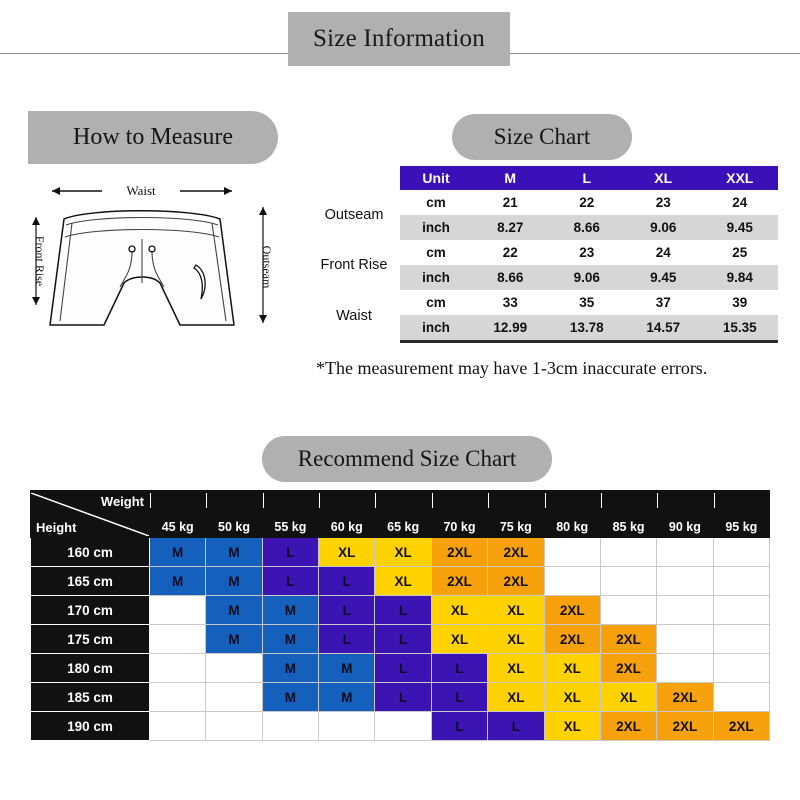  What do you see at coordinates (543, 265) in the screenshot?
I see `table-row: Front Rise cm 22 23 24 25` at bounding box center [543, 265].